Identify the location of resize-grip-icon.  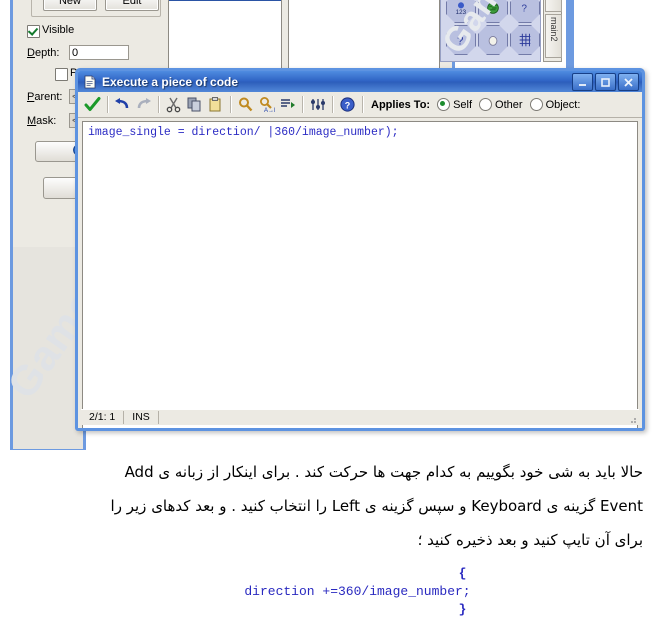
(632, 419).